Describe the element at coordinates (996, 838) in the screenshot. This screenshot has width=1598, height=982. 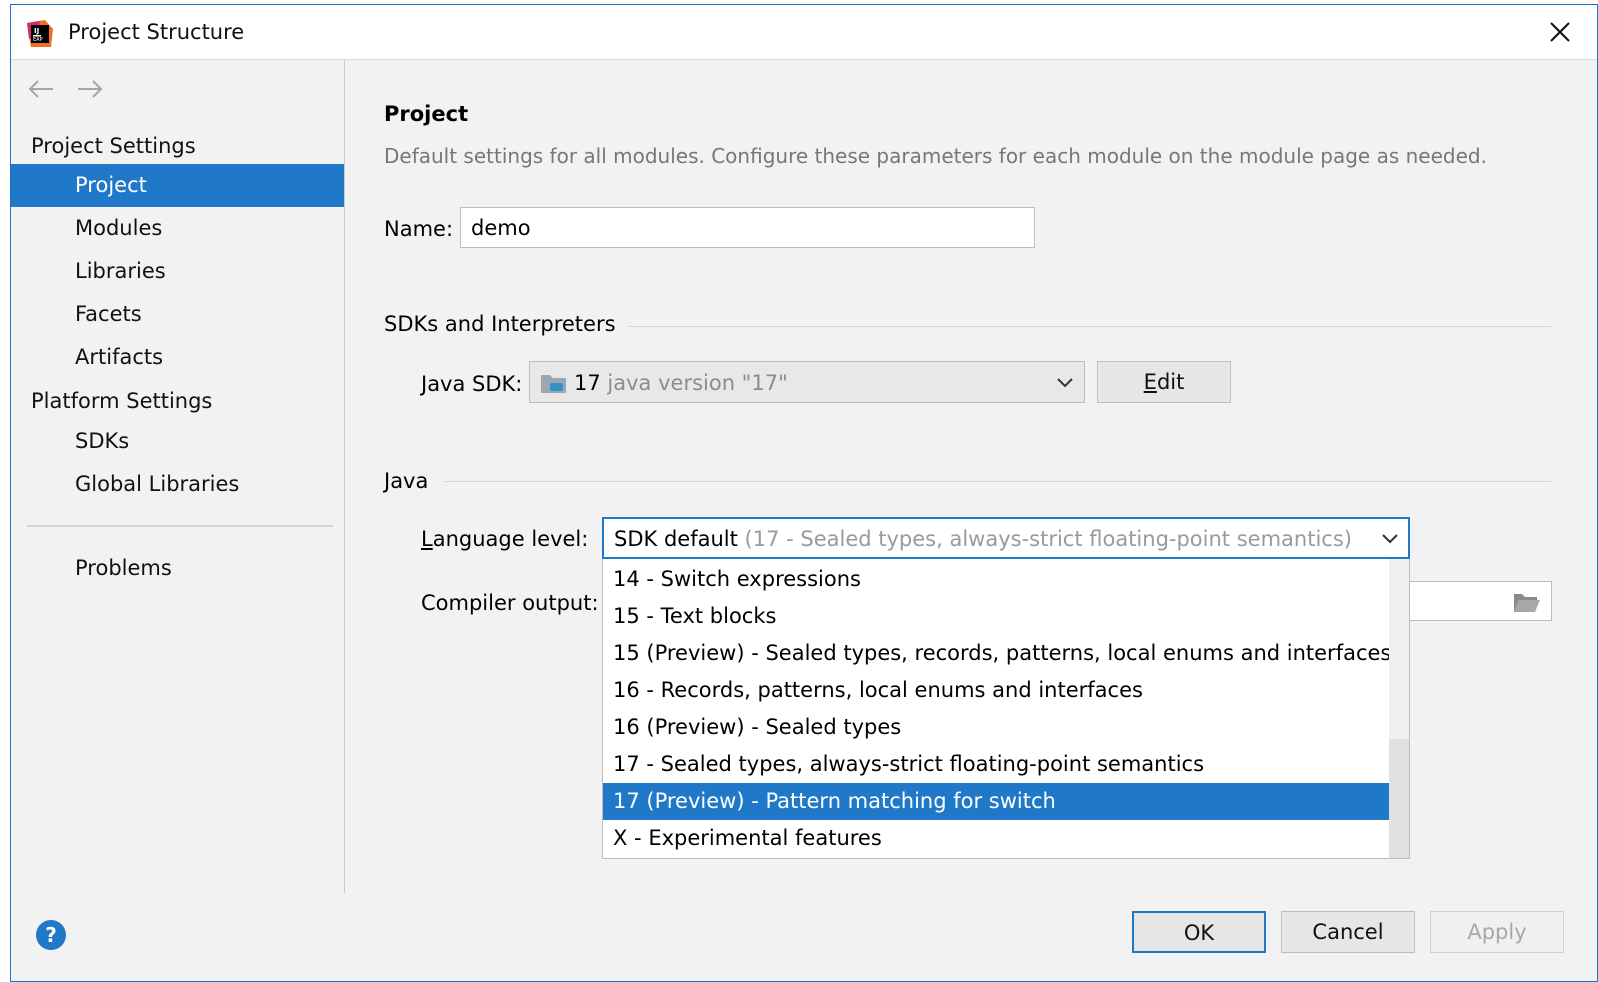
I see `language-level-option: X - Experimental features` at that location.